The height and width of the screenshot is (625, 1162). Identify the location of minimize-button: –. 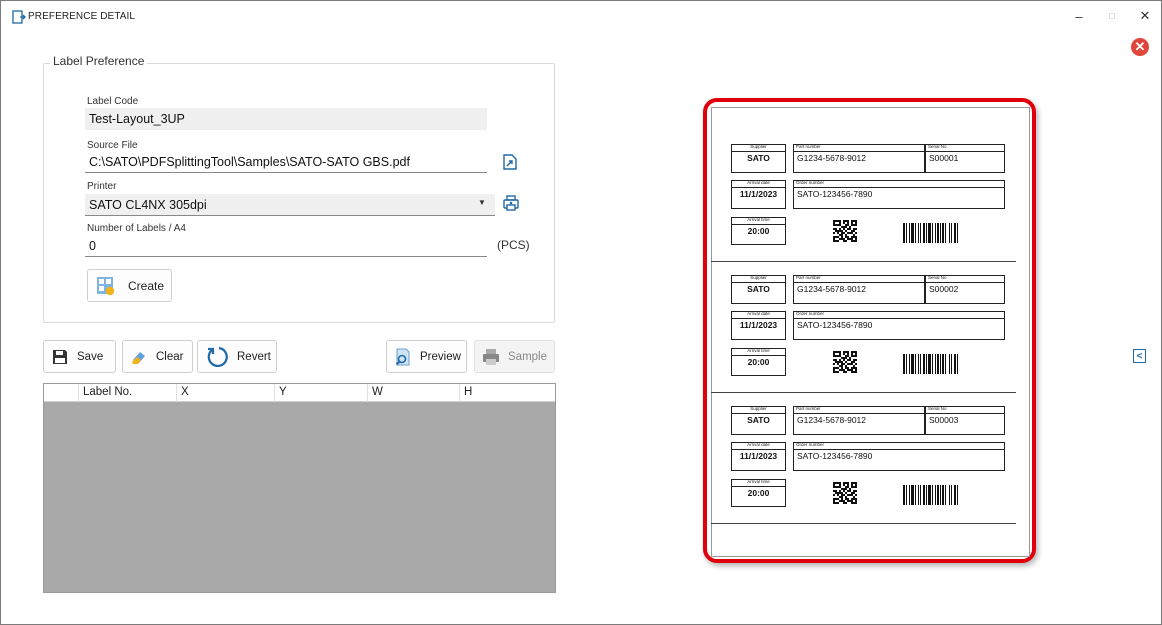
(1079, 16).